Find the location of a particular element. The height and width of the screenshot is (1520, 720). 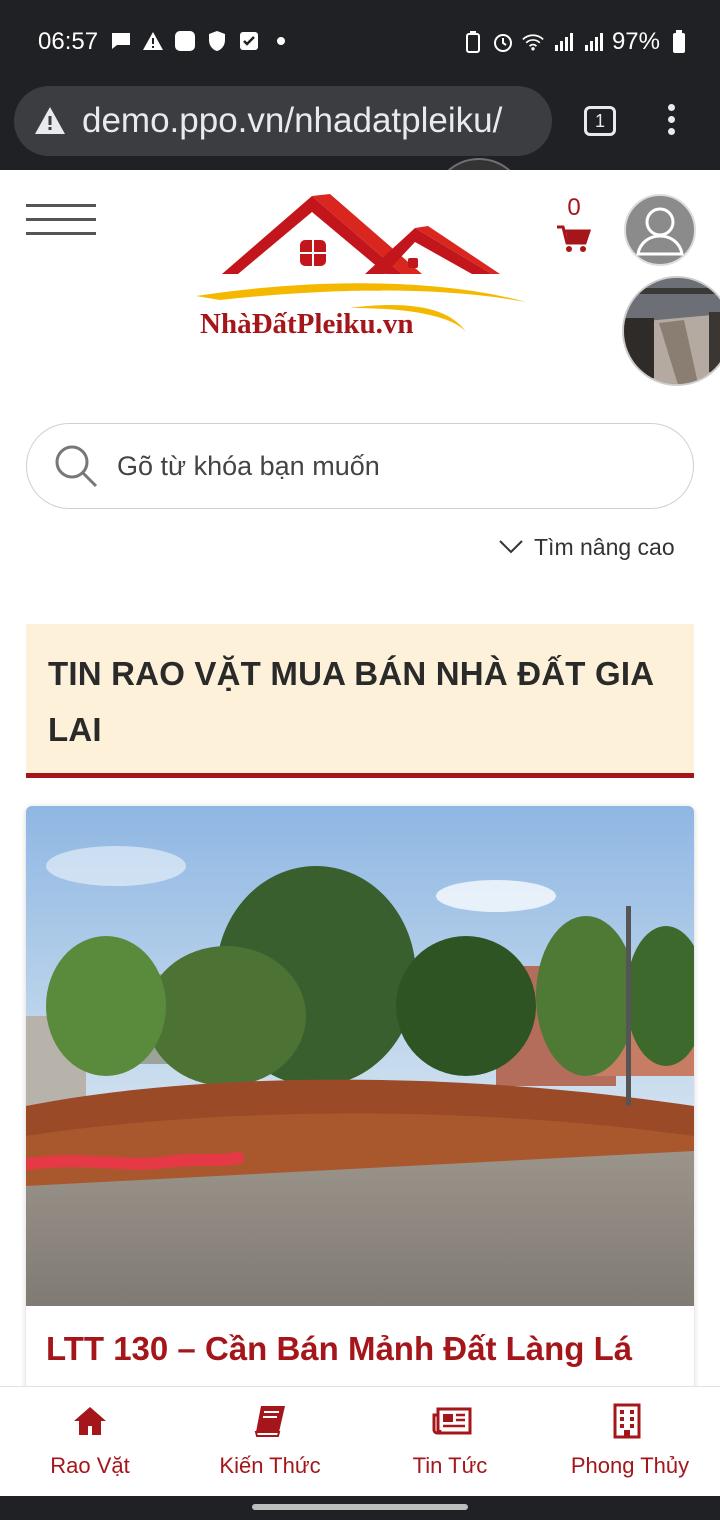

listing-title: LTT 130 – Cần Bán Mảnh Đất Làng Lá is located at coordinates (339, 1349).